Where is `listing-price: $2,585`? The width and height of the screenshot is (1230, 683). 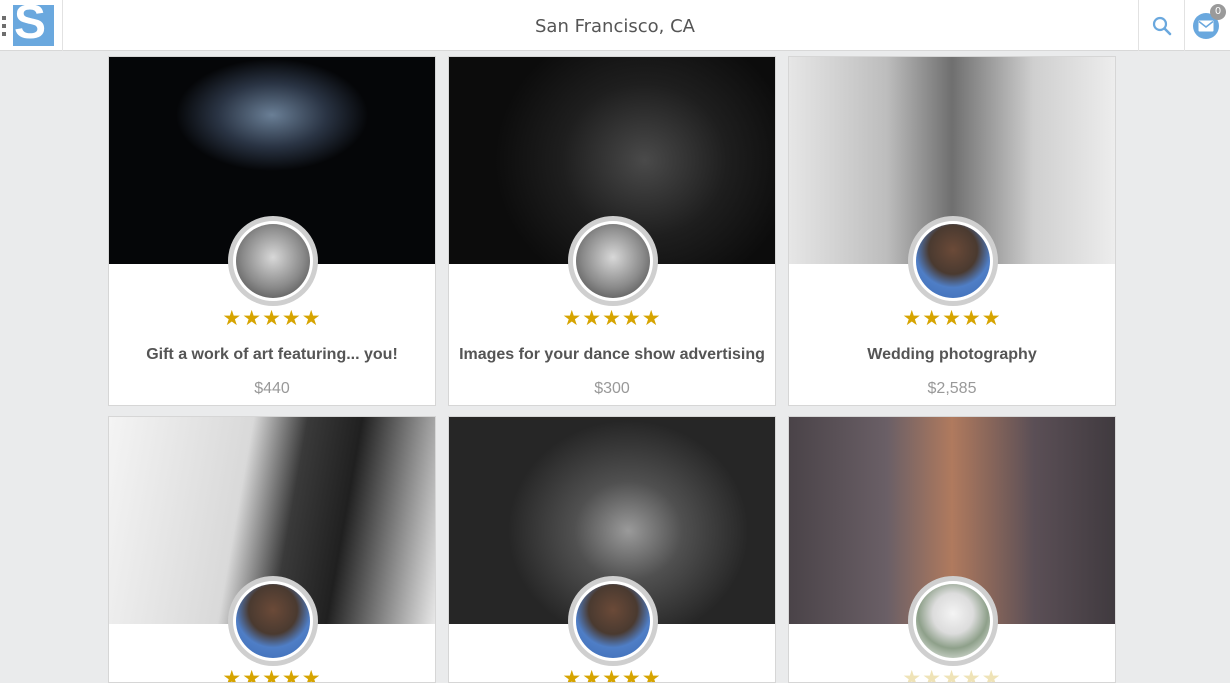 listing-price: $2,585 is located at coordinates (952, 388).